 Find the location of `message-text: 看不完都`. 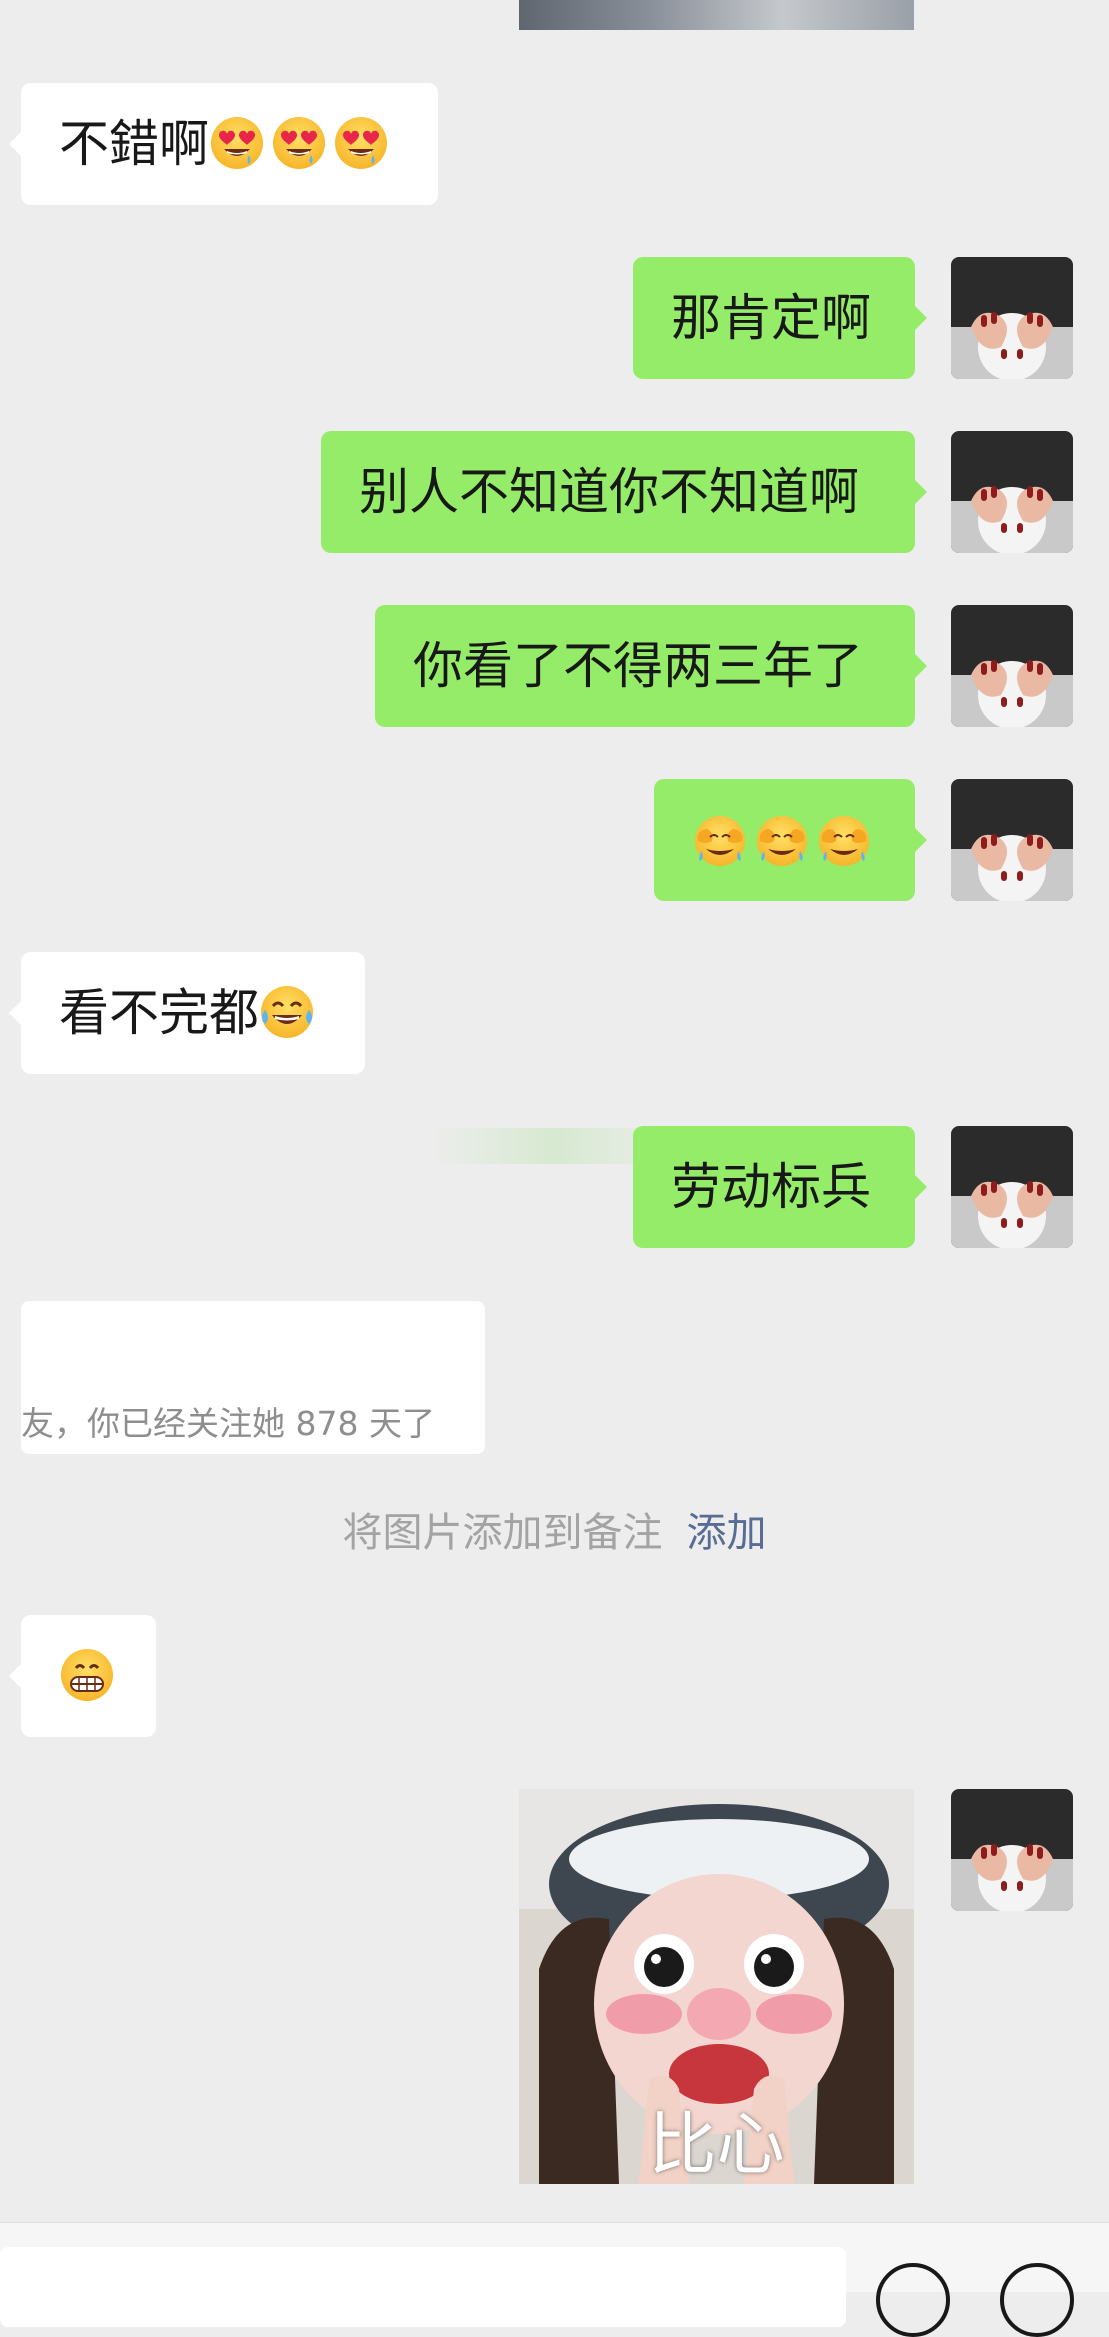

message-text: 看不完都 is located at coordinates (159, 1013).